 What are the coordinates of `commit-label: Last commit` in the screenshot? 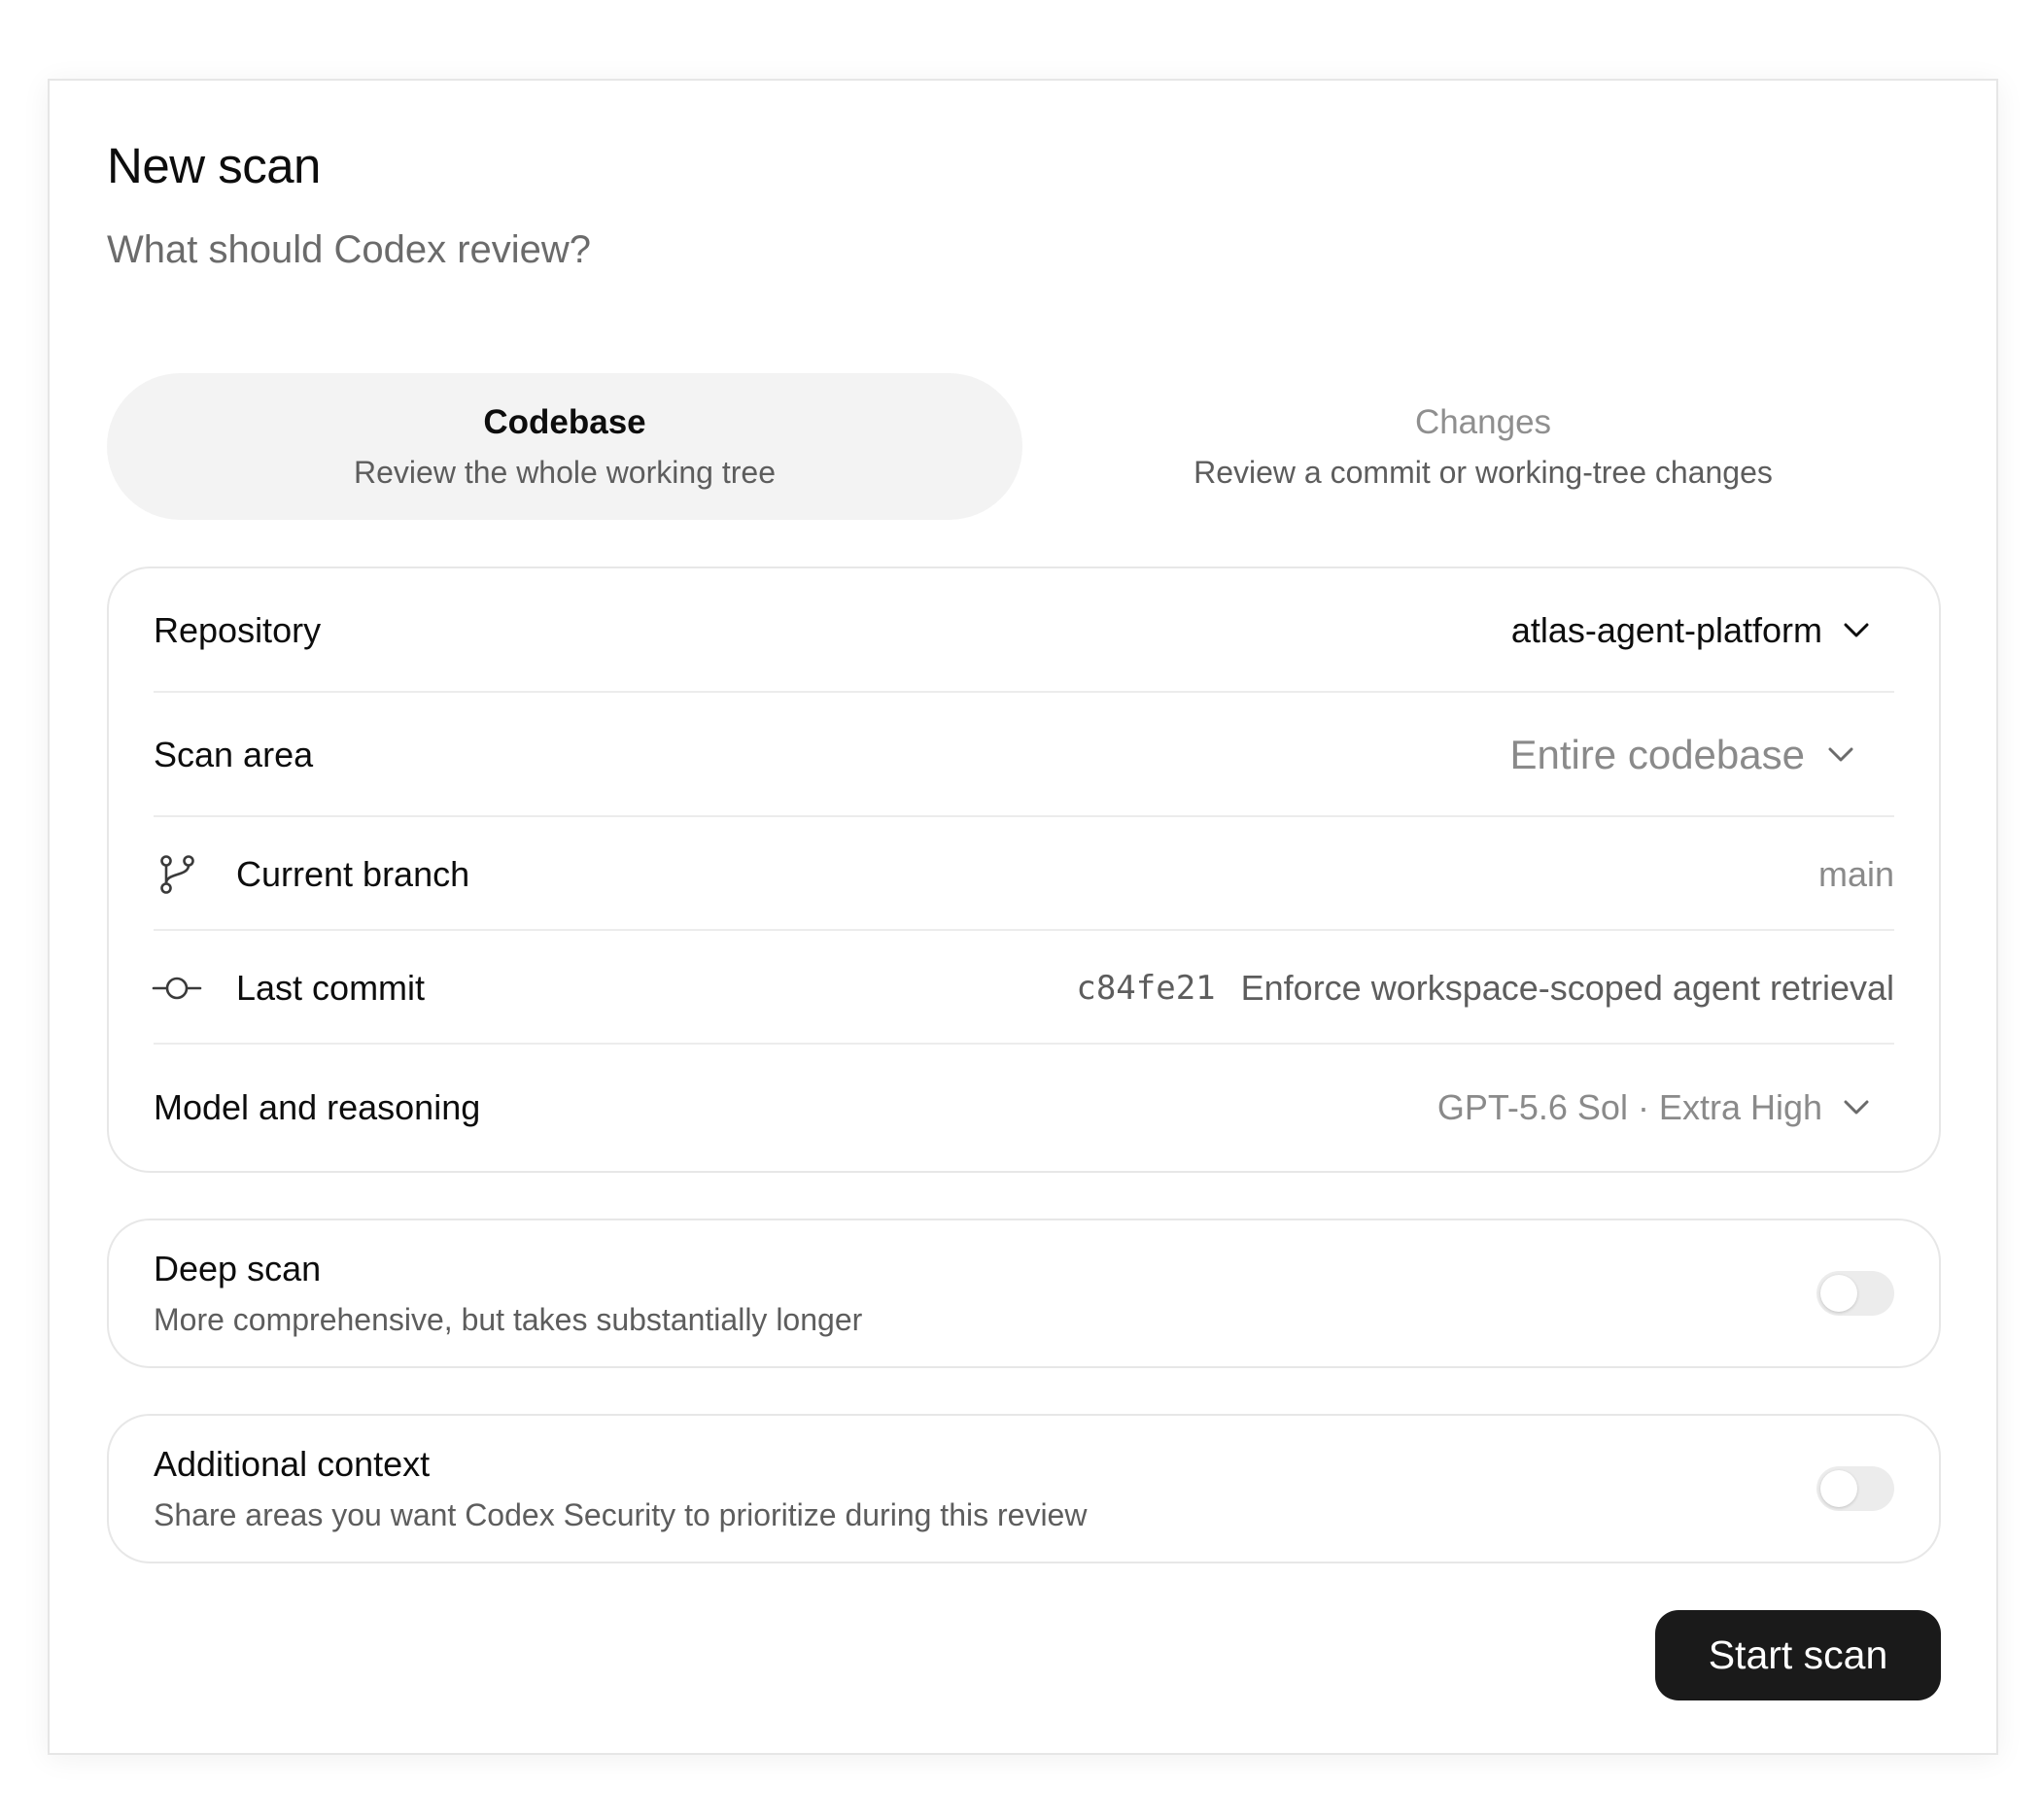 It's located at (331, 987).